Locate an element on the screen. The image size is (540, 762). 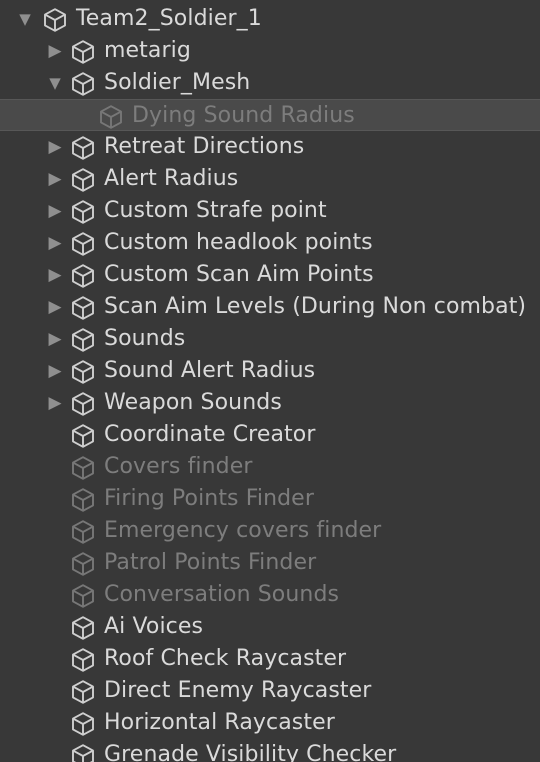
hierarchy-item-label: Dying Sound Radius is located at coordinates (243, 115).